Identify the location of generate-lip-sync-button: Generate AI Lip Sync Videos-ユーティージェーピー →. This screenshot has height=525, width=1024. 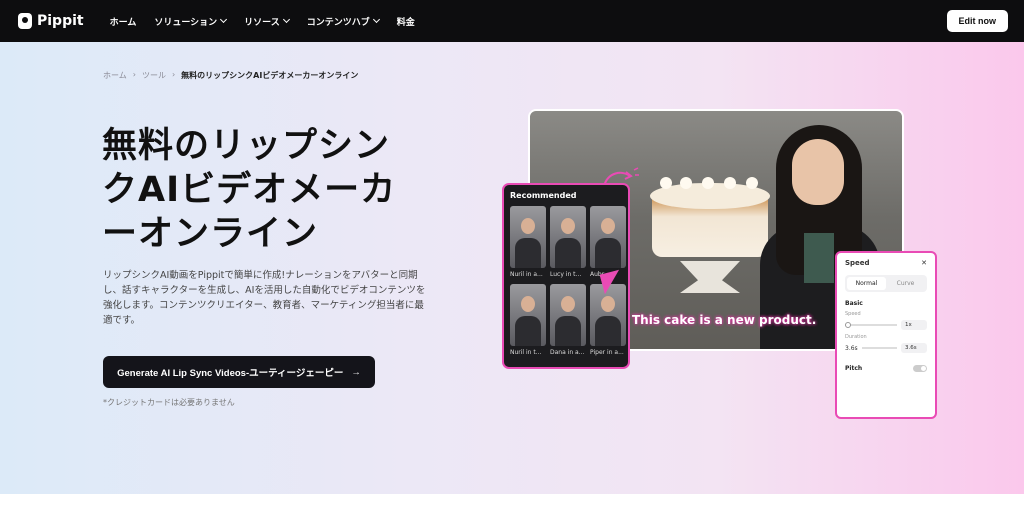
(239, 372).